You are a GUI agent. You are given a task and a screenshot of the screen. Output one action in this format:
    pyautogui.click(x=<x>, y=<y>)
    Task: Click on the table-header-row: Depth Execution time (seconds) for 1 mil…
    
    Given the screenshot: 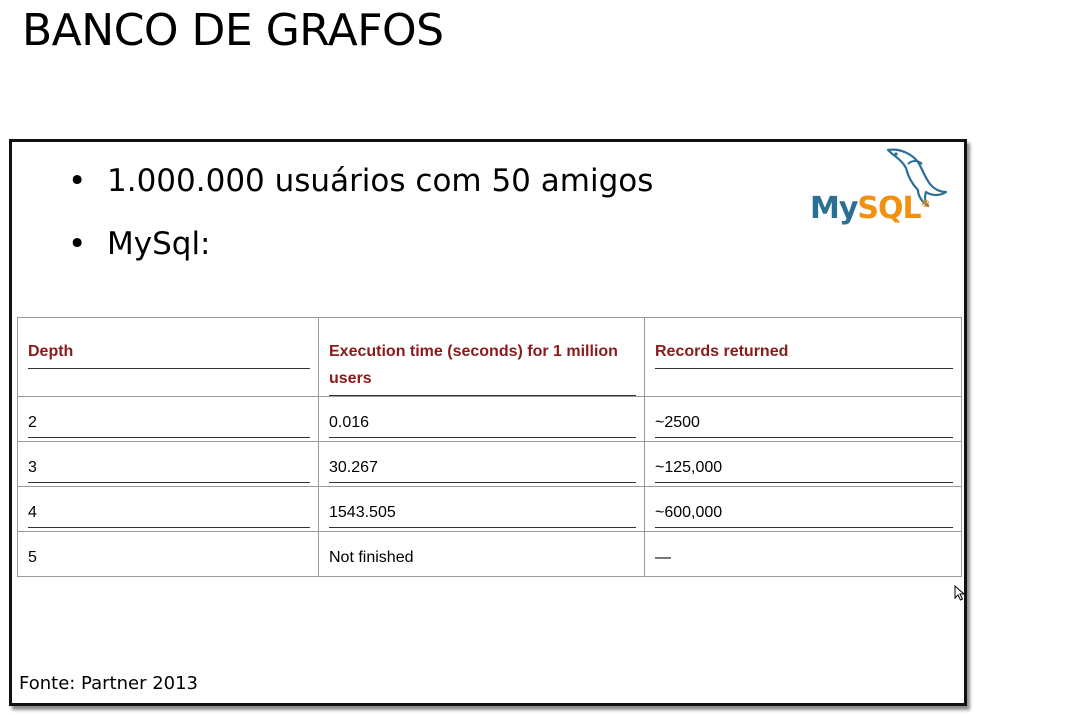 What is the action you would take?
    pyautogui.click(x=489, y=357)
    